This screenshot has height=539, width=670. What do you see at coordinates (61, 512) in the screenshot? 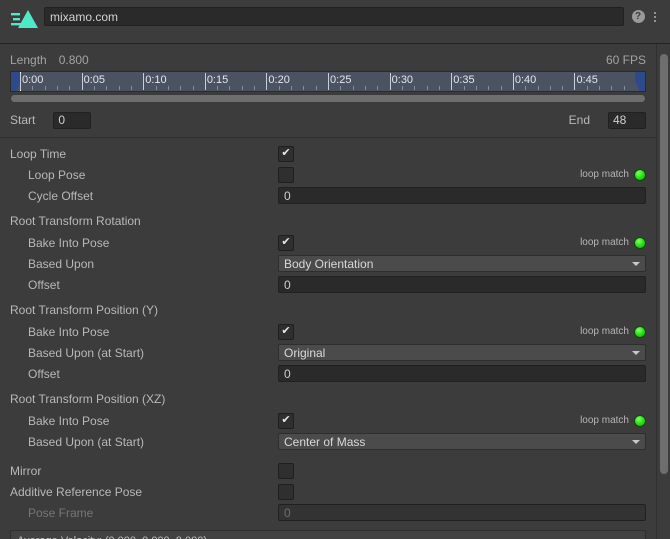
I see `pose-frame-label: Pose Frame` at bounding box center [61, 512].